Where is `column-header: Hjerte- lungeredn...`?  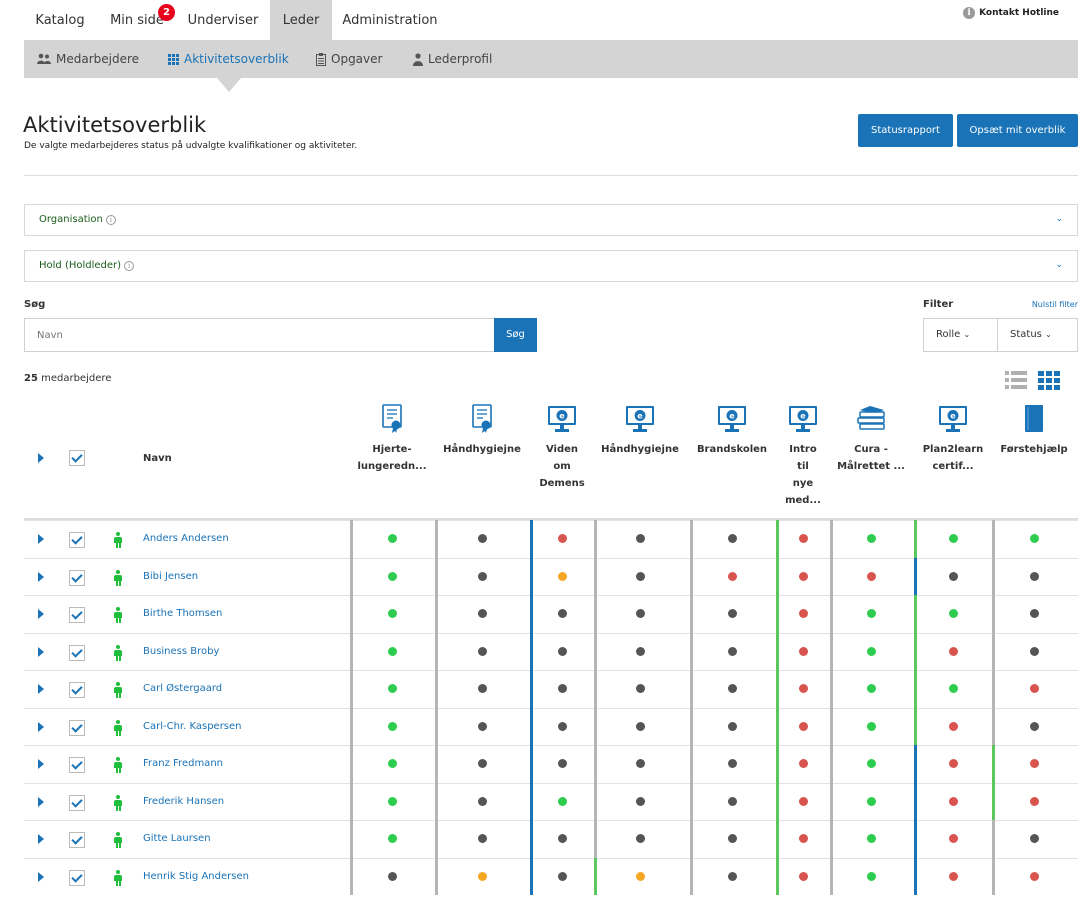
column-header: Hjerte- lungeredn... is located at coordinates (392, 458).